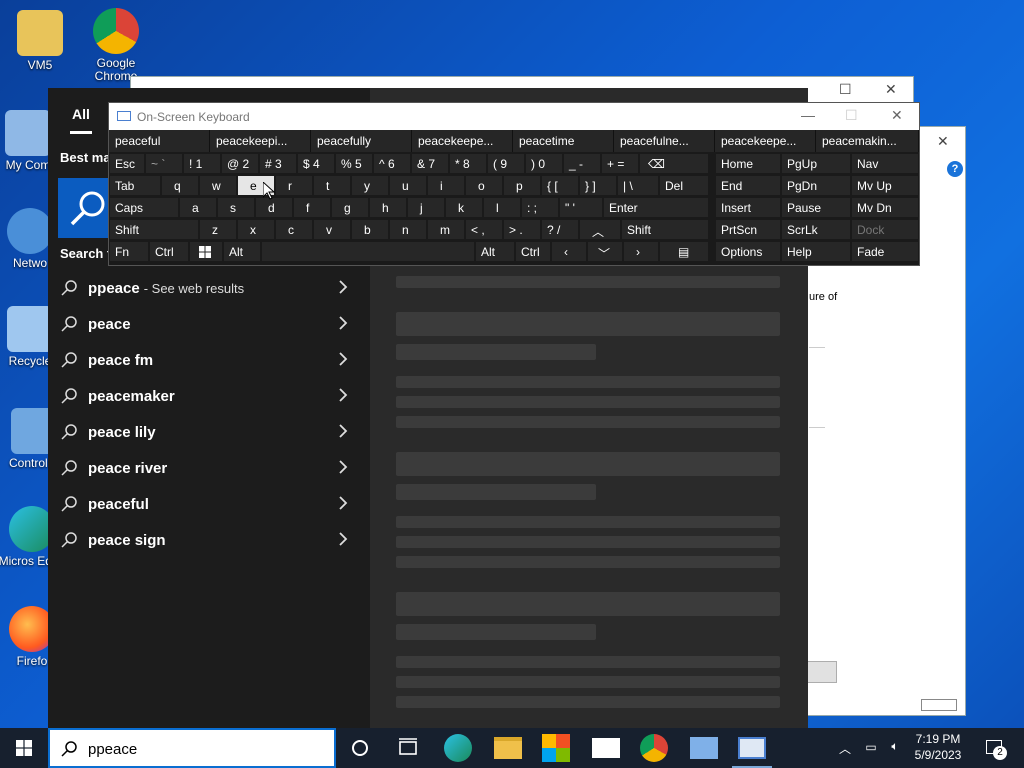 The height and width of the screenshot is (768, 1024). What do you see at coordinates (209, 540) in the screenshot?
I see `suggestion-item-peace-sign: peace sign` at bounding box center [209, 540].